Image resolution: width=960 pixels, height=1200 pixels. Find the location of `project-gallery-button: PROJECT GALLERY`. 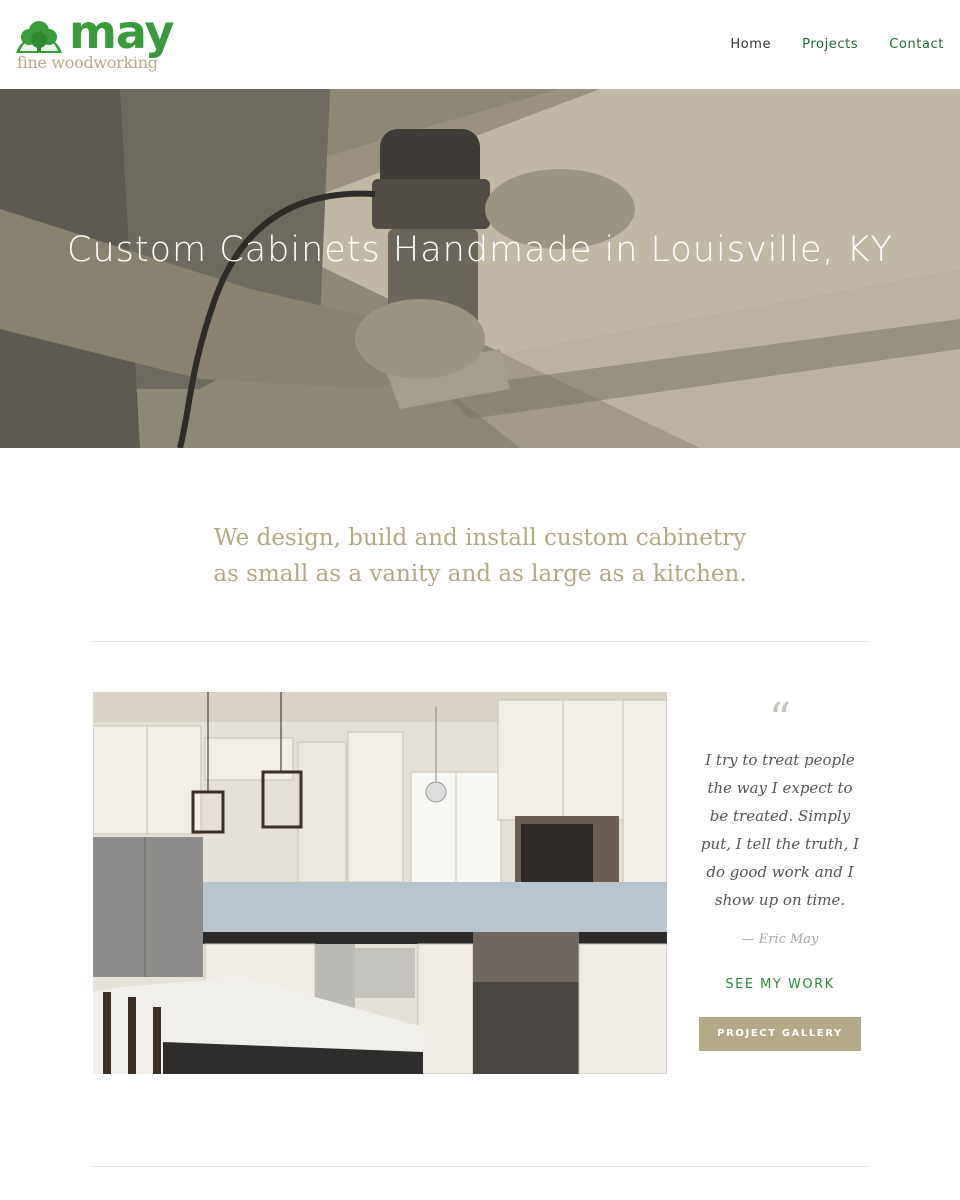

project-gallery-button: PROJECT GALLERY is located at coordinates (780, 1034).